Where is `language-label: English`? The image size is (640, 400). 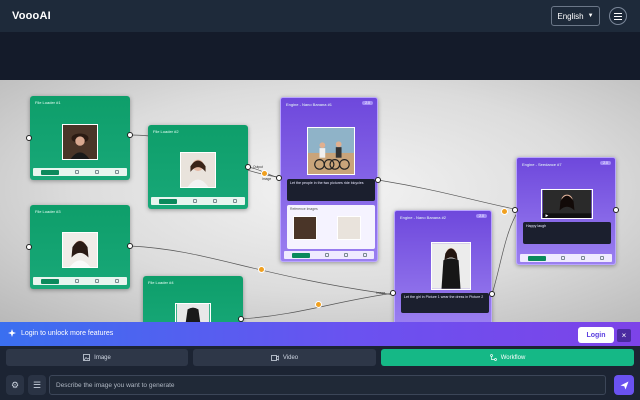
language-label: English is located at coordinates (570, 16).